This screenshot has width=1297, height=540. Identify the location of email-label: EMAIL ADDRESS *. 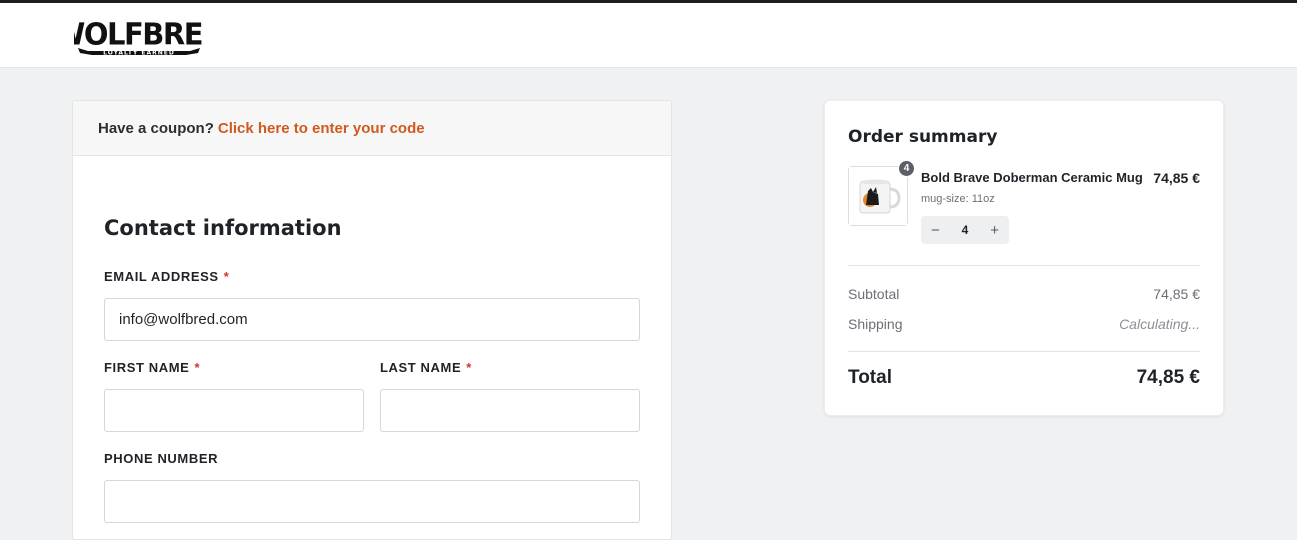
(167, 276).